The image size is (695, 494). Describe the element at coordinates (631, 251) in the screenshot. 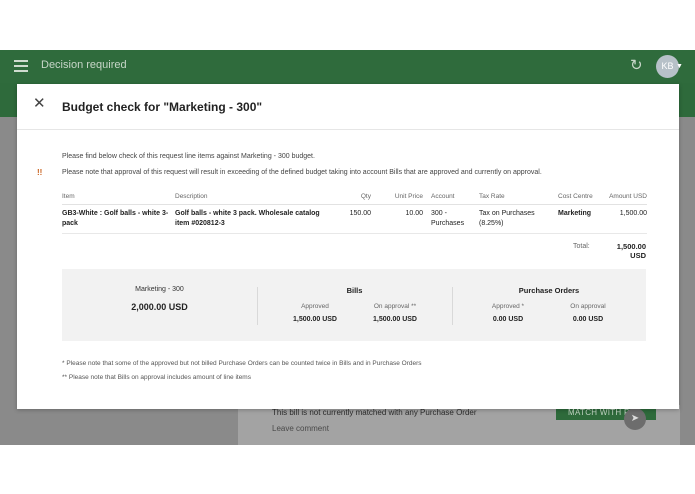

I see `total-value: 1,500.00 USD` at that location.